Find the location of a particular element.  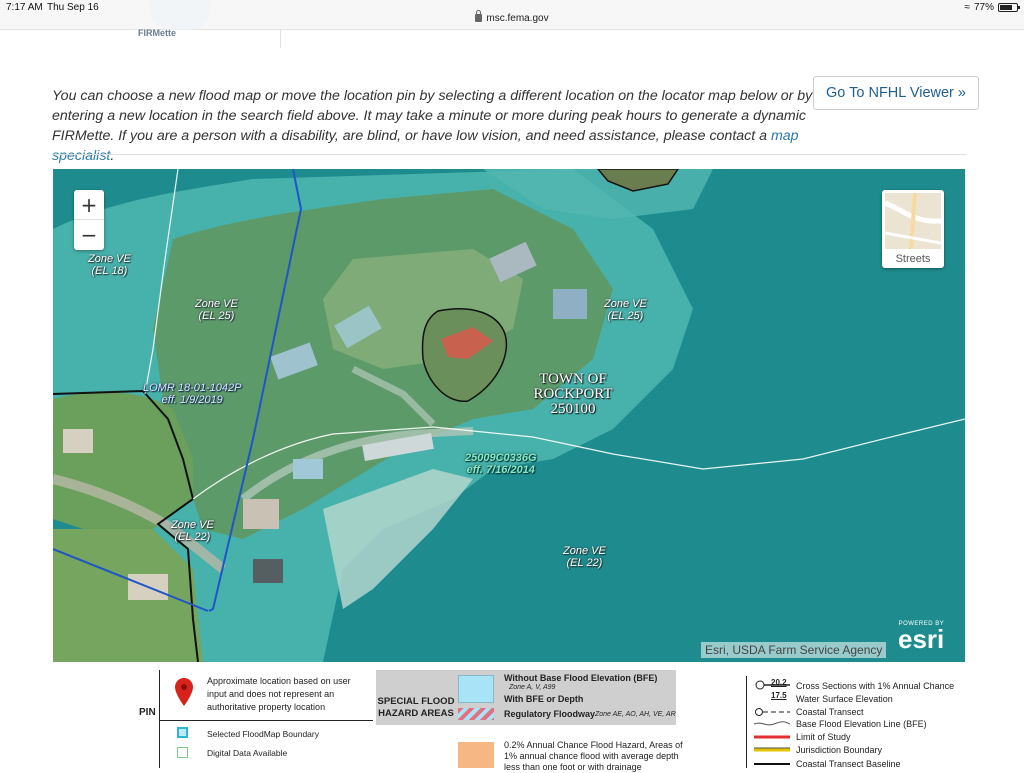

wifi-icon: ≈ is located at coordinates (967, 7).